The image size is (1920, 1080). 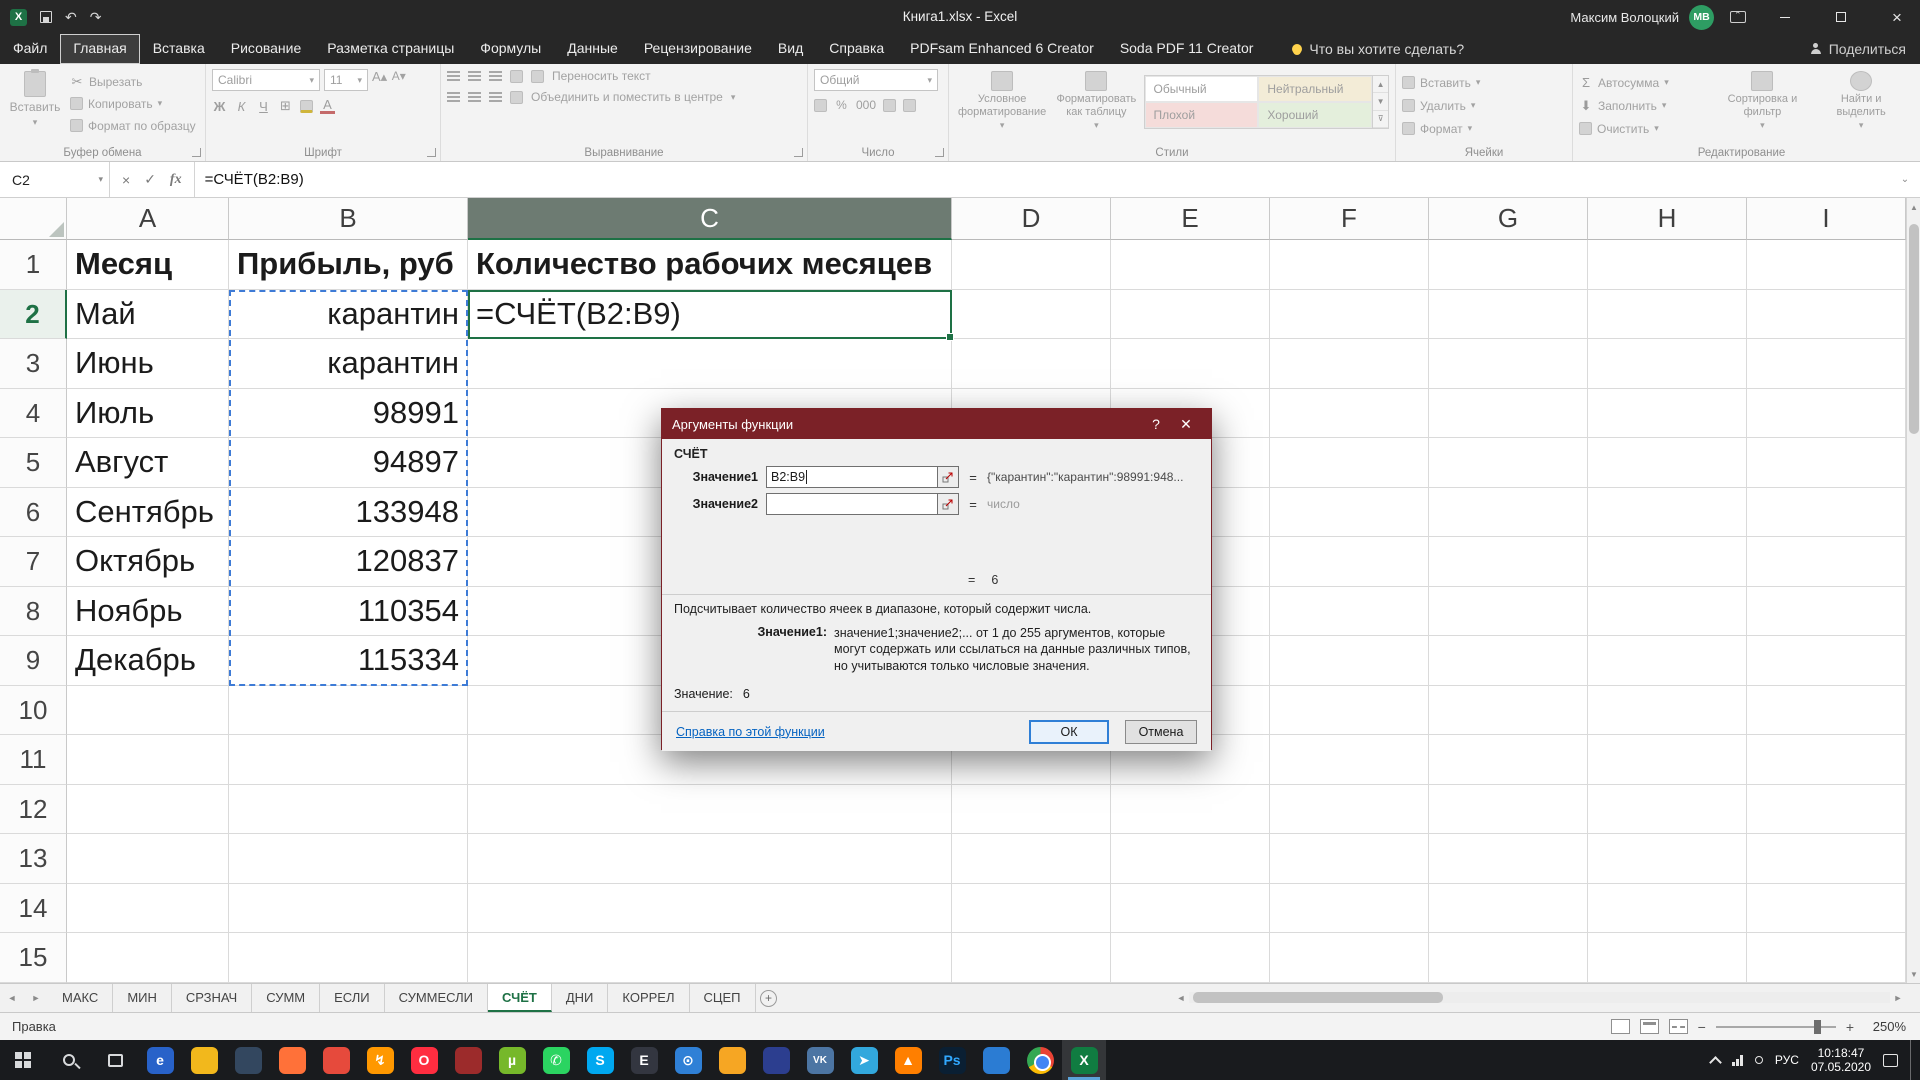 What do you see at coordinates (1181, 998) in the screenshot?
I see `scroll-left-icon: ◄` at bounding box center [1181, 998].